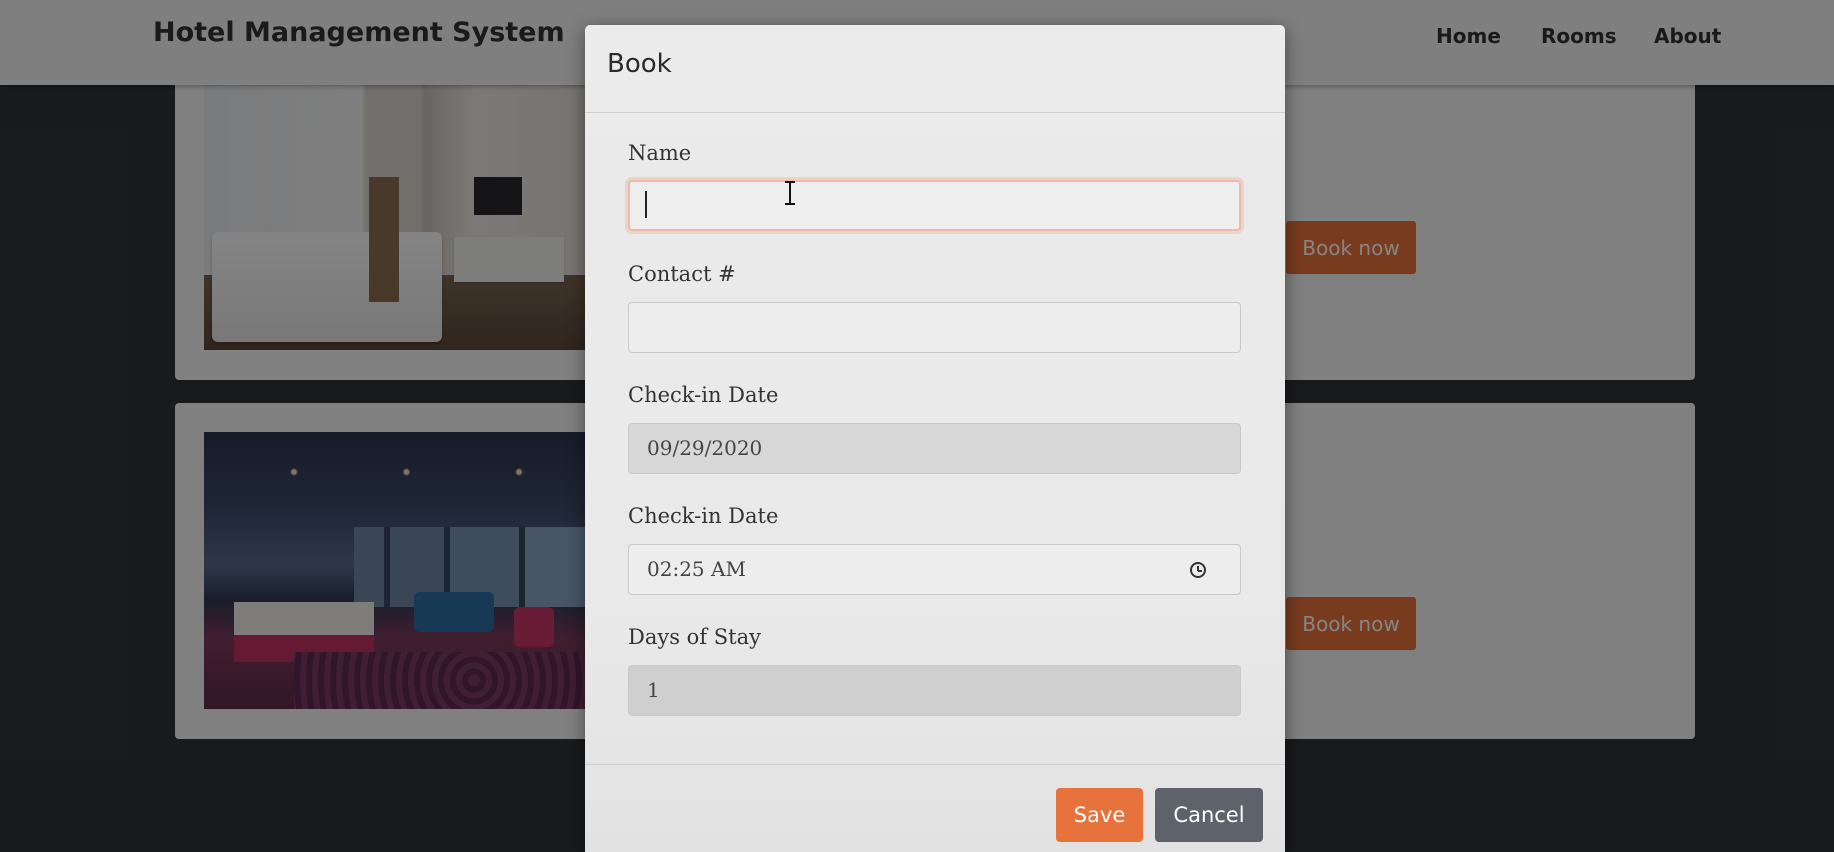  Describe the element at coordinates (934, 690) in the screenshot. I see `days-input: 1` at that location.